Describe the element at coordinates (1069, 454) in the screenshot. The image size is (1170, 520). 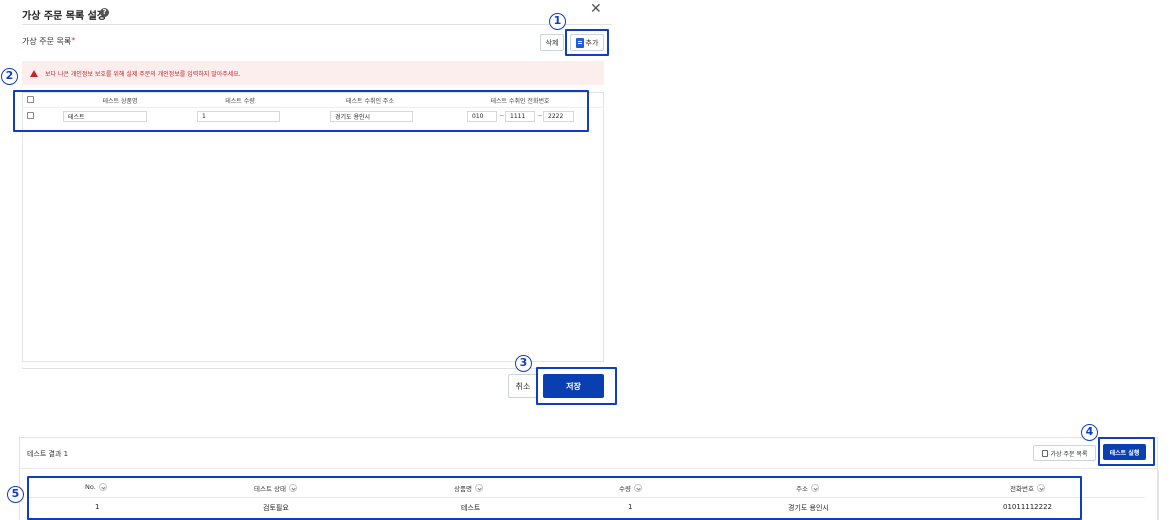
I see `list-button-label: 가상 주문 목록` at that location.